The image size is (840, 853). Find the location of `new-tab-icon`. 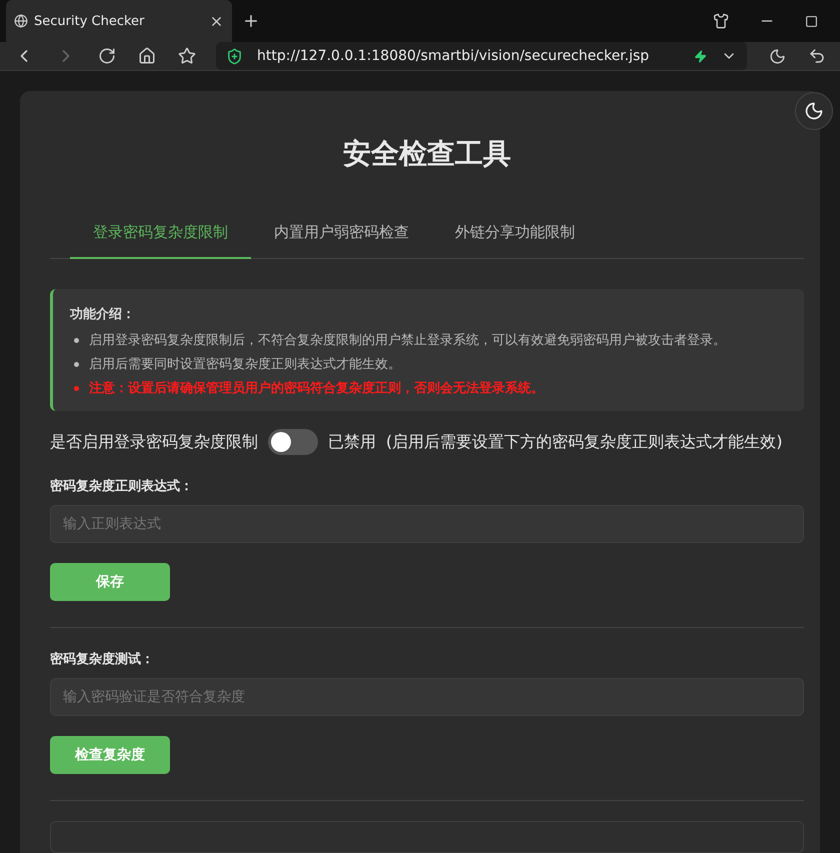

new-tab-icon is located at coordinates (251, 21).